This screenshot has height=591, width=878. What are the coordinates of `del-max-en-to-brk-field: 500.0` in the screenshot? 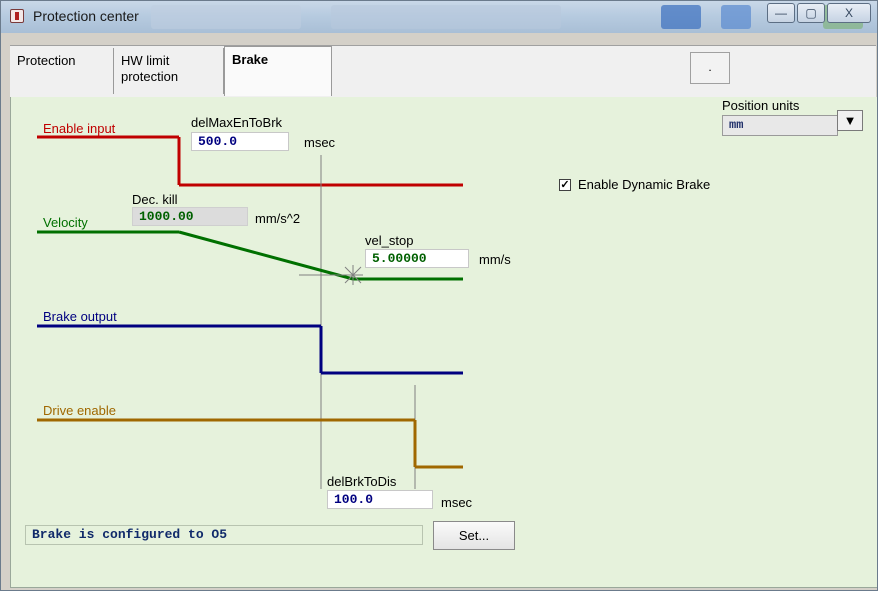 It's located at (240, 141).